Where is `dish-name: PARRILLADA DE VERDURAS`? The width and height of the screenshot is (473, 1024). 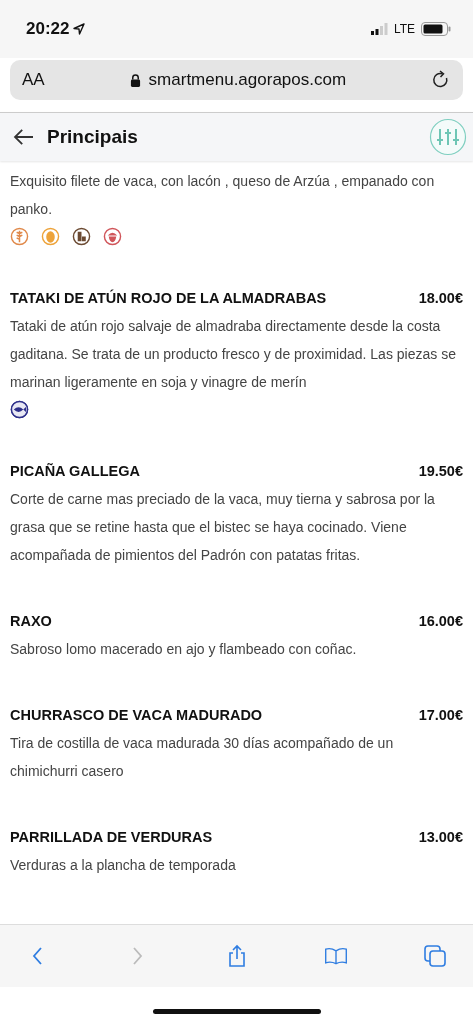
dish-name: PARRILLADA DE VERDURAS is located at coordinates (111, 837).